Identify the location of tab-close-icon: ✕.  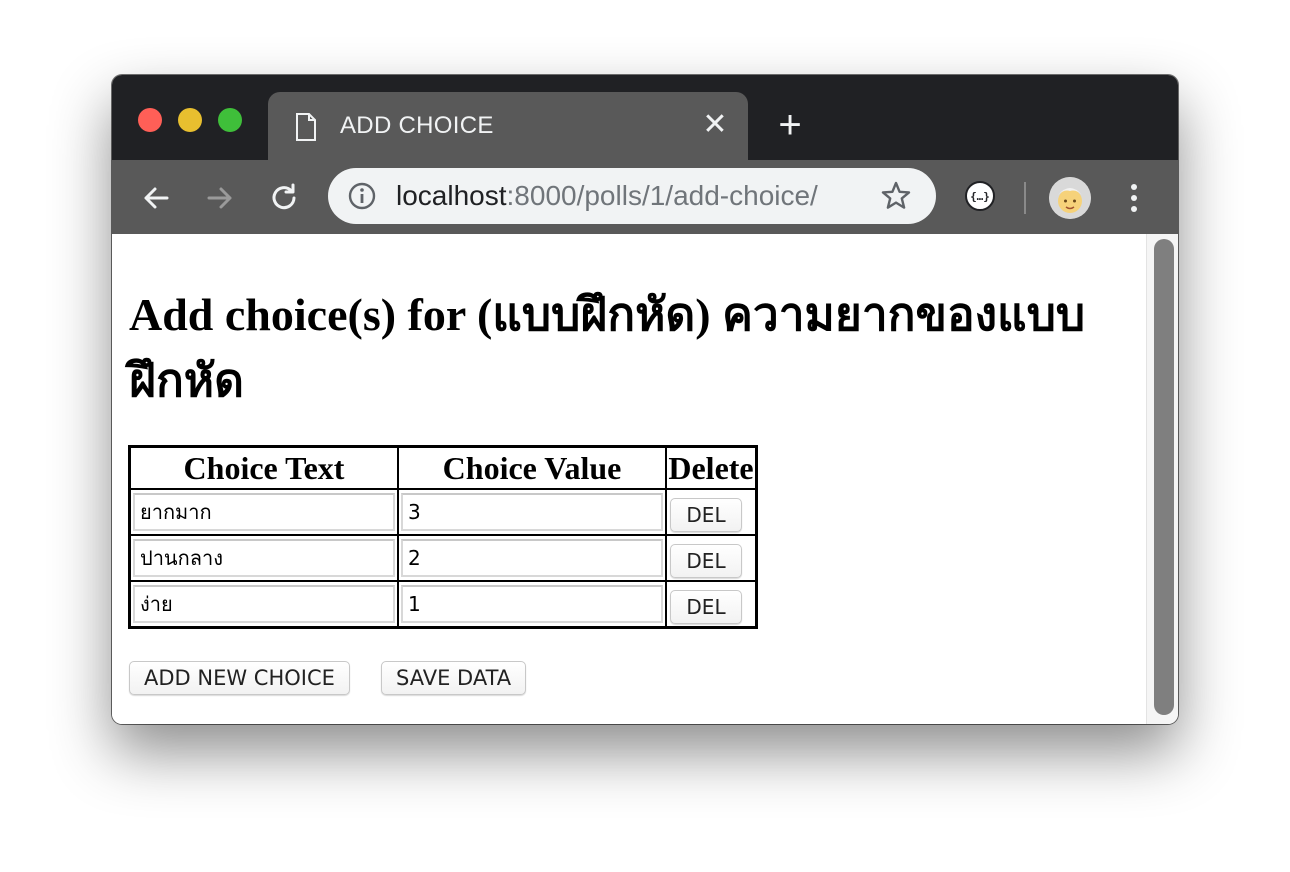
(715, 125).